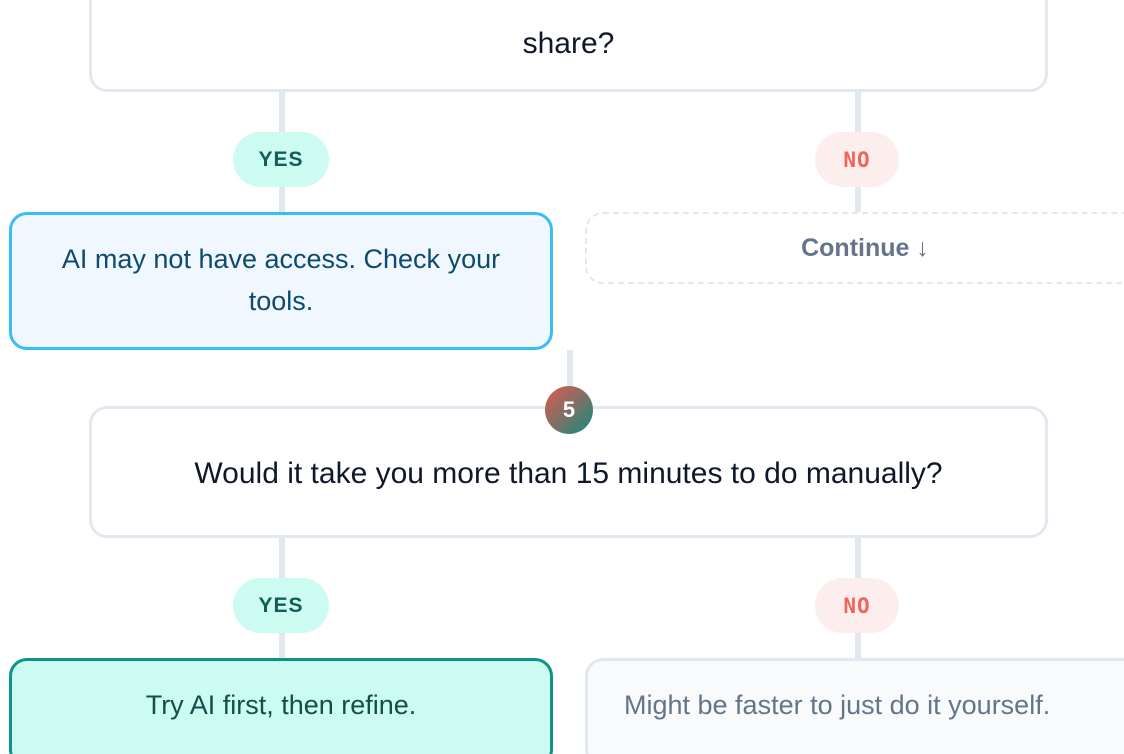 The image size is (1124, 754). I want to click on question-text-previous: share?, so click(568, 43).